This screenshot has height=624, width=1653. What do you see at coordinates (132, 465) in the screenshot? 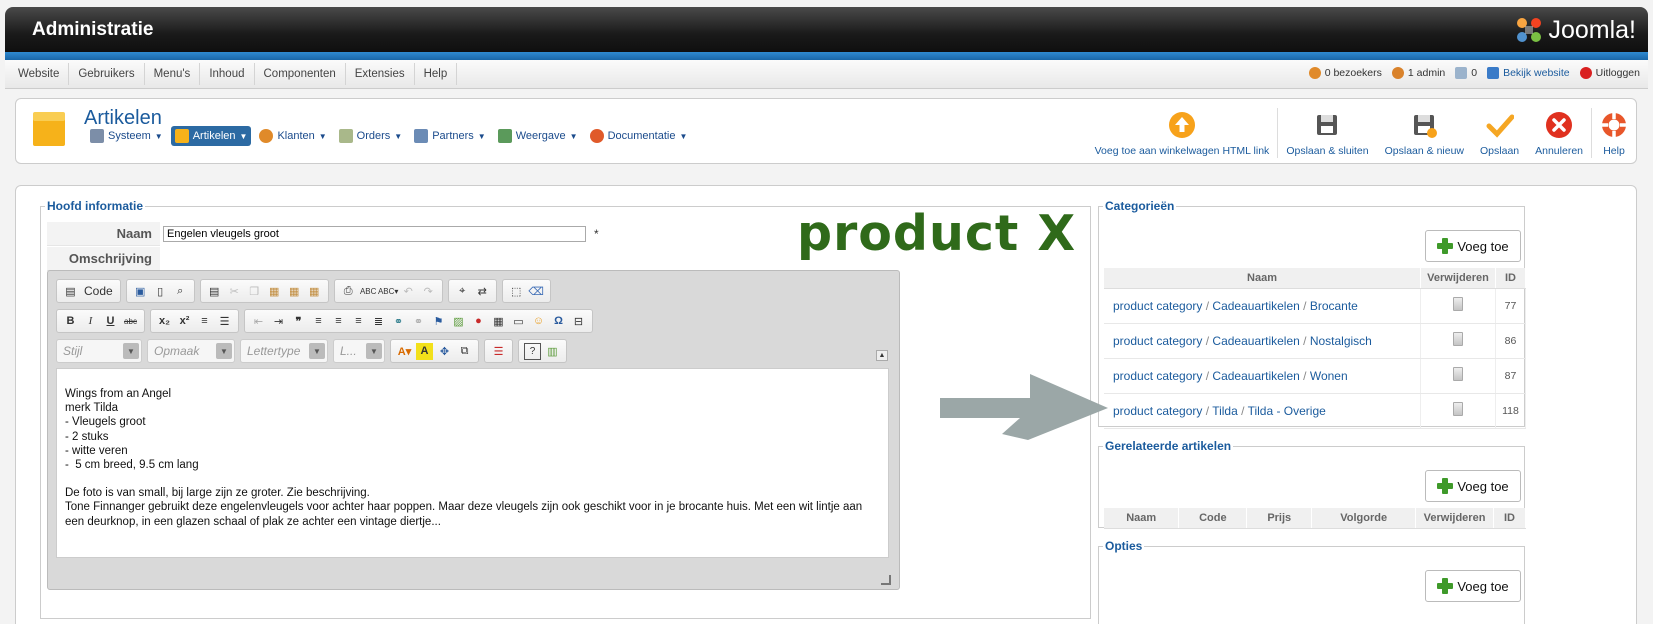
I see `editor-line: - 5 cm breed, 9.5 cm lang` at bounding box center [132, 465].